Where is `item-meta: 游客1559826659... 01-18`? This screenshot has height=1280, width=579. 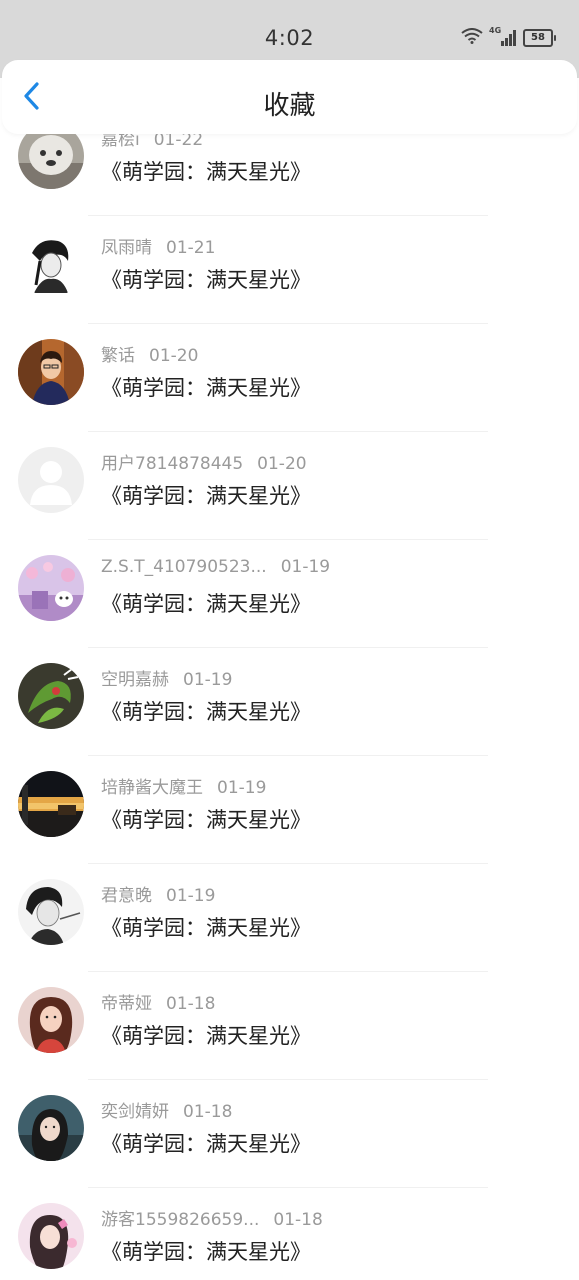
item-meta: 游客1559826659... 01-18 is located at coordinates (212, 1217).